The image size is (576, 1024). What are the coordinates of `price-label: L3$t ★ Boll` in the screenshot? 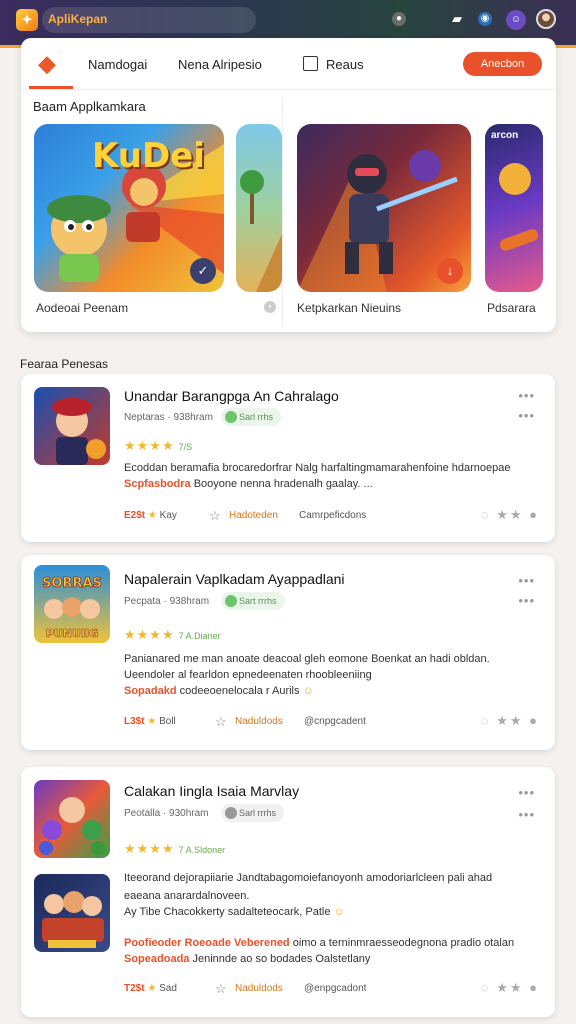 It's located at (150, 721).